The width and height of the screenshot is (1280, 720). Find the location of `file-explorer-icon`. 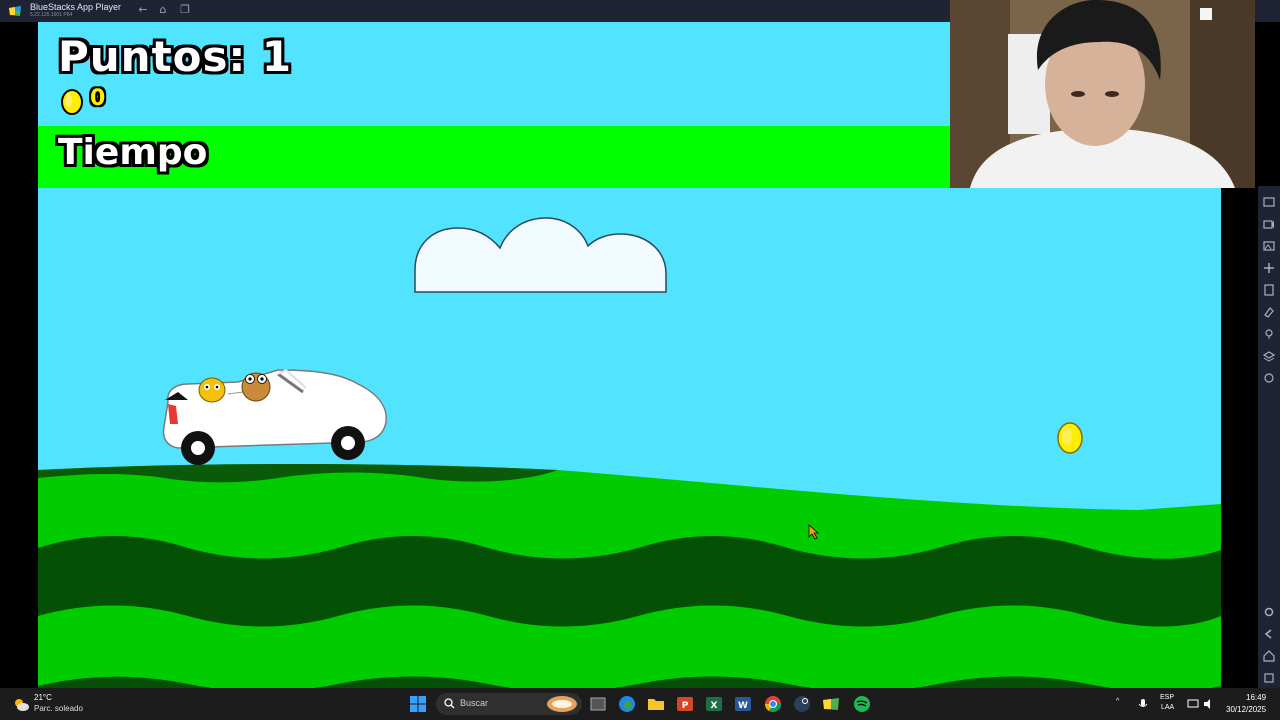

file-explorer-icon is located at coordinates (598, 704).